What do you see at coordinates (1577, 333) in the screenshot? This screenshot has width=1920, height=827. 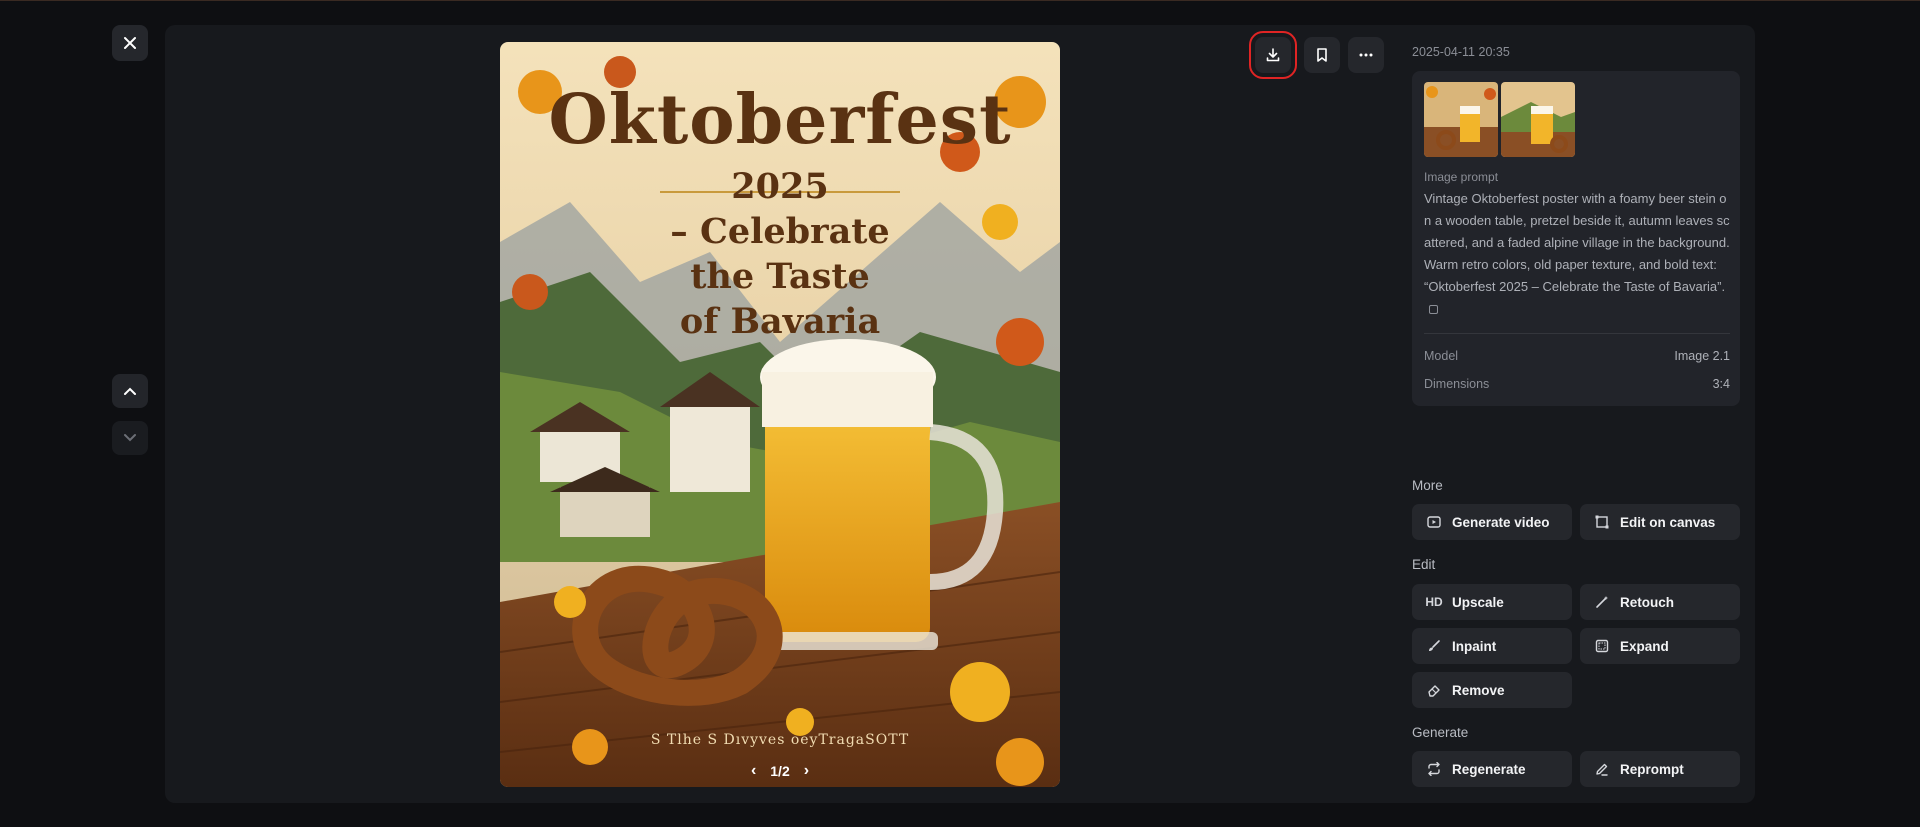 I see `divider` at bounding box center [1577, 333].